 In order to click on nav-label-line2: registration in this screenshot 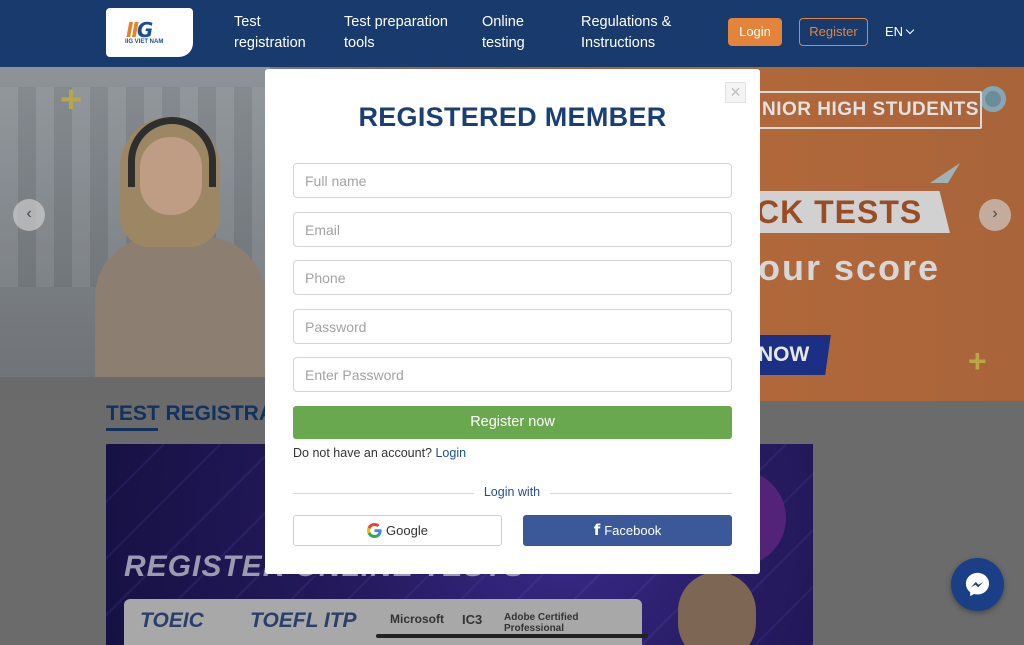, I will do `click(270, 43)`.